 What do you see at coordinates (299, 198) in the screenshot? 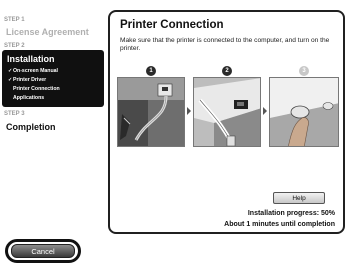
I see `help-button: Help` at bounding box center [299, 198].